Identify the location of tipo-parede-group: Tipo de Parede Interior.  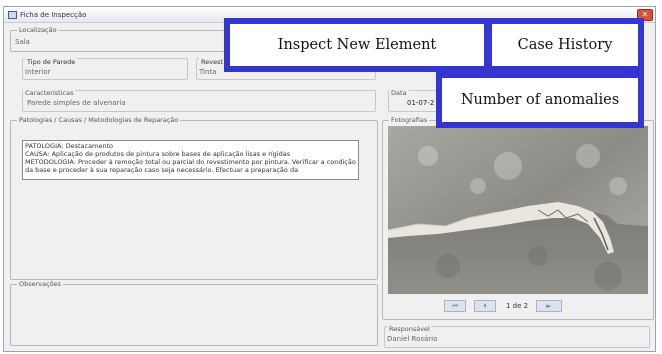
(105, 69).